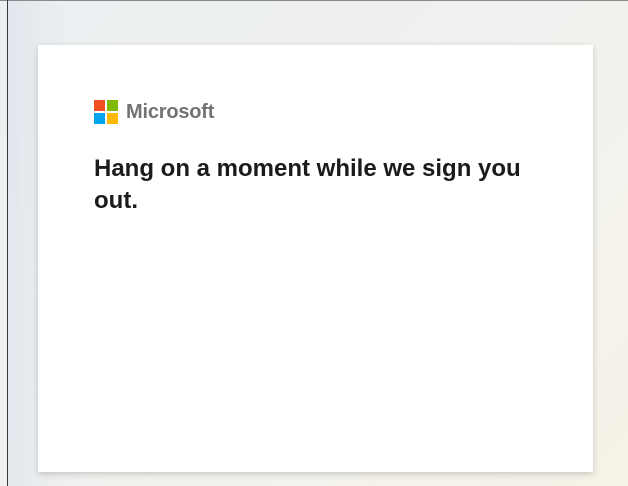 The width and height of the screenshot is (628, 486). Describe the element at coordinates (99, 105) in the screenshot. I see `logo-square-red` at that location.